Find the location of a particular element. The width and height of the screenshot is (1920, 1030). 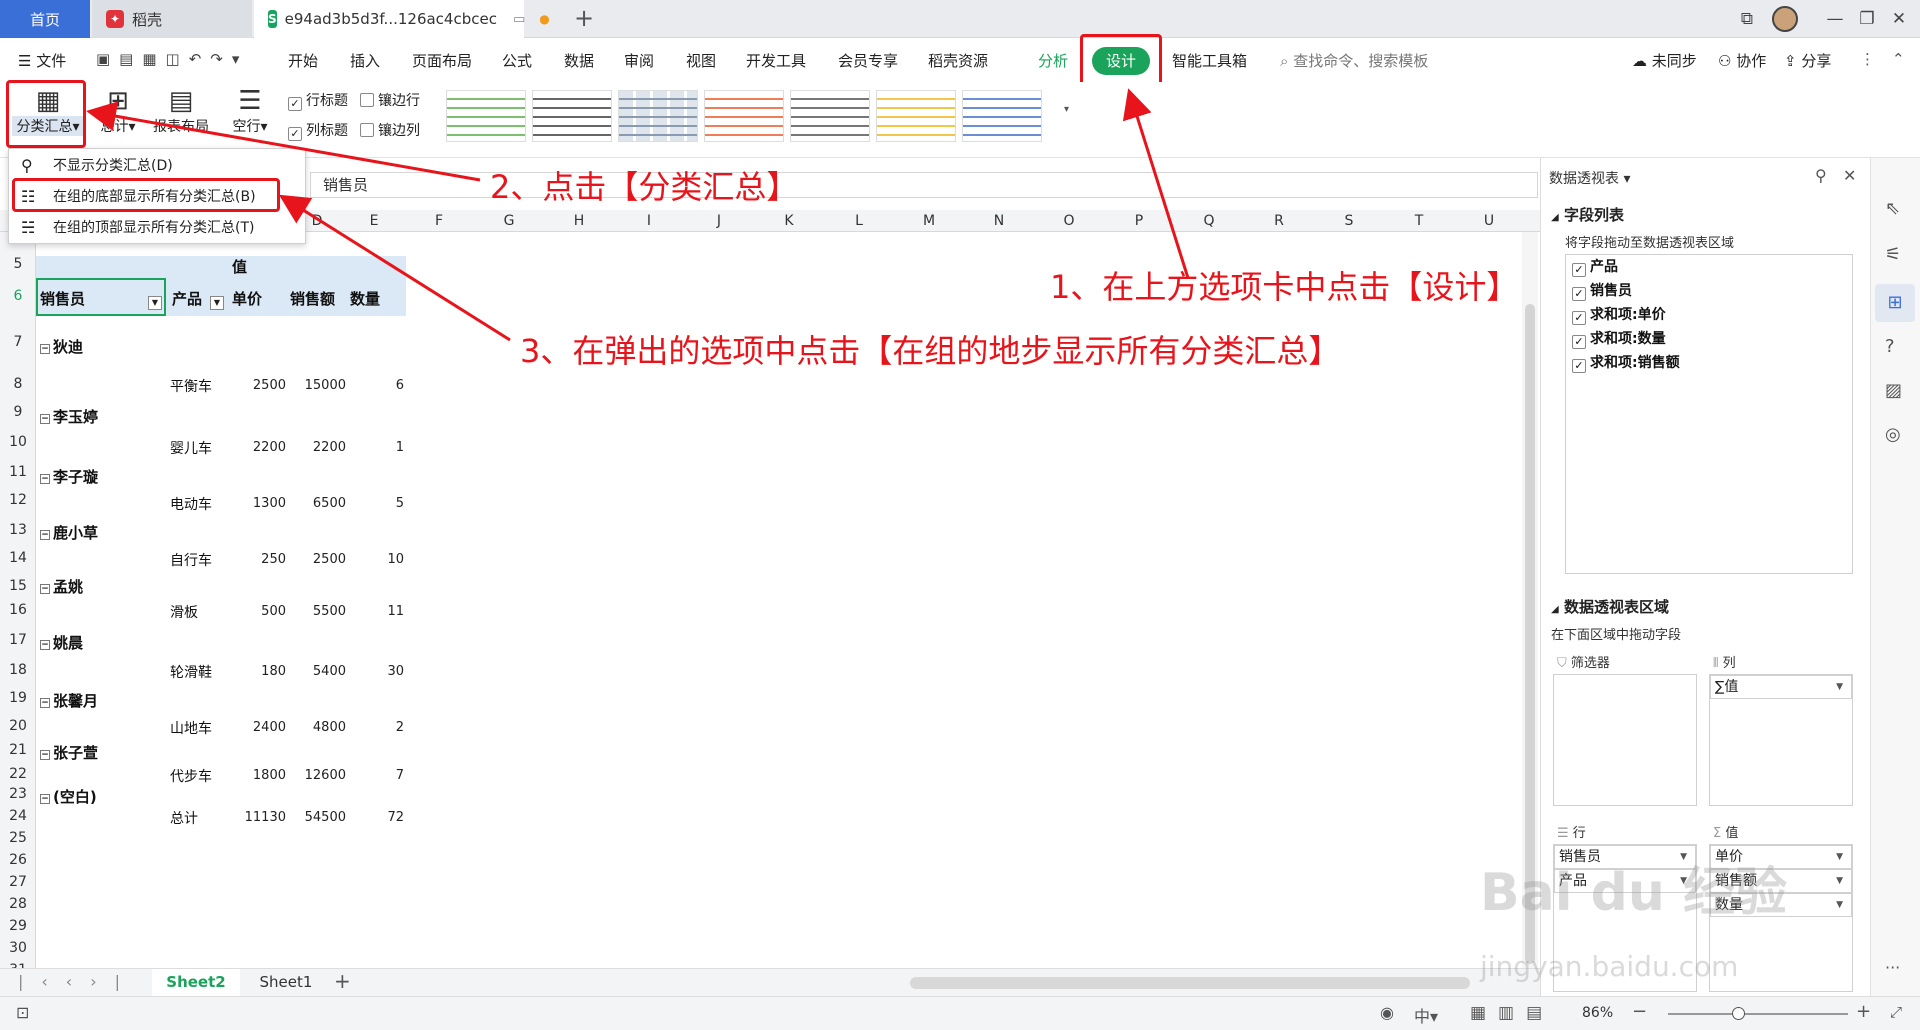

arrow-to-subtotal is located at coordinates (283, 141).